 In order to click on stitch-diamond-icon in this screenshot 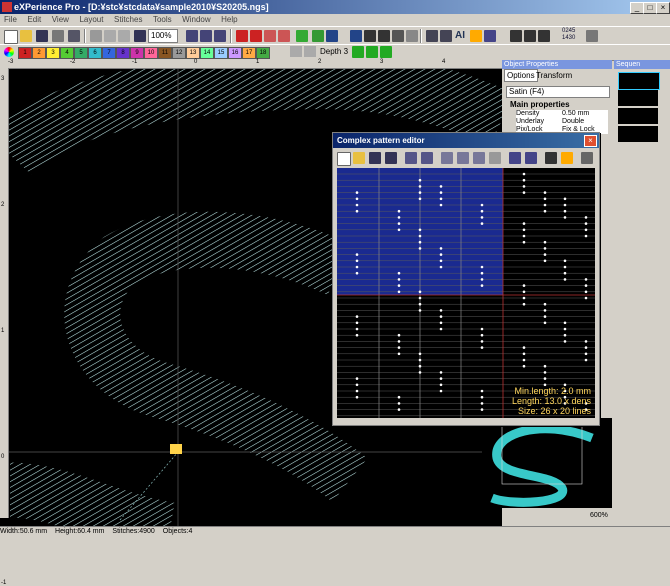, I will do `click(270, 36)`.